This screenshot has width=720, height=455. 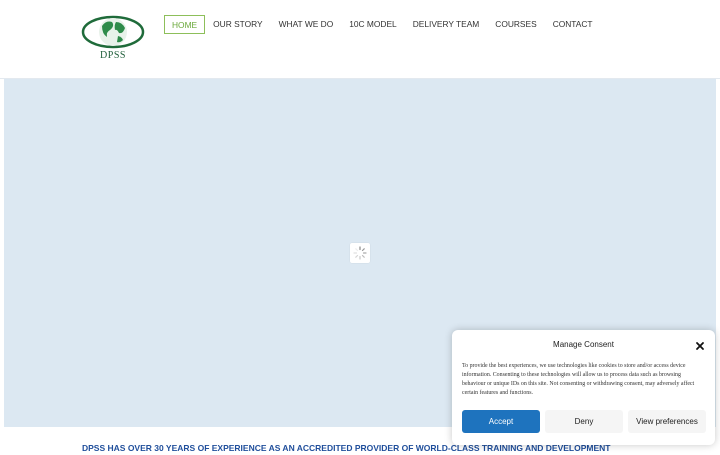 What do you see at coordinates (667, 421) in the screenshot?
I see `view-preferences-button: View preferences` at bounding box center [667, 421].